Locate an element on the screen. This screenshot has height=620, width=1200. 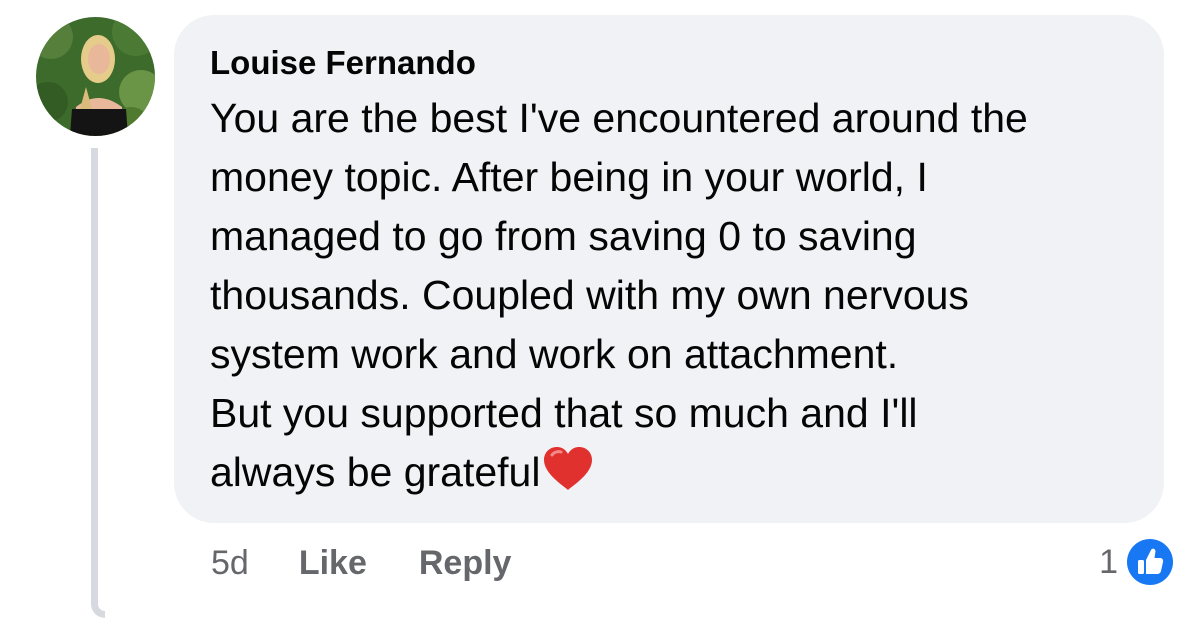
avatar-photo is located at coordinates (95, 76).